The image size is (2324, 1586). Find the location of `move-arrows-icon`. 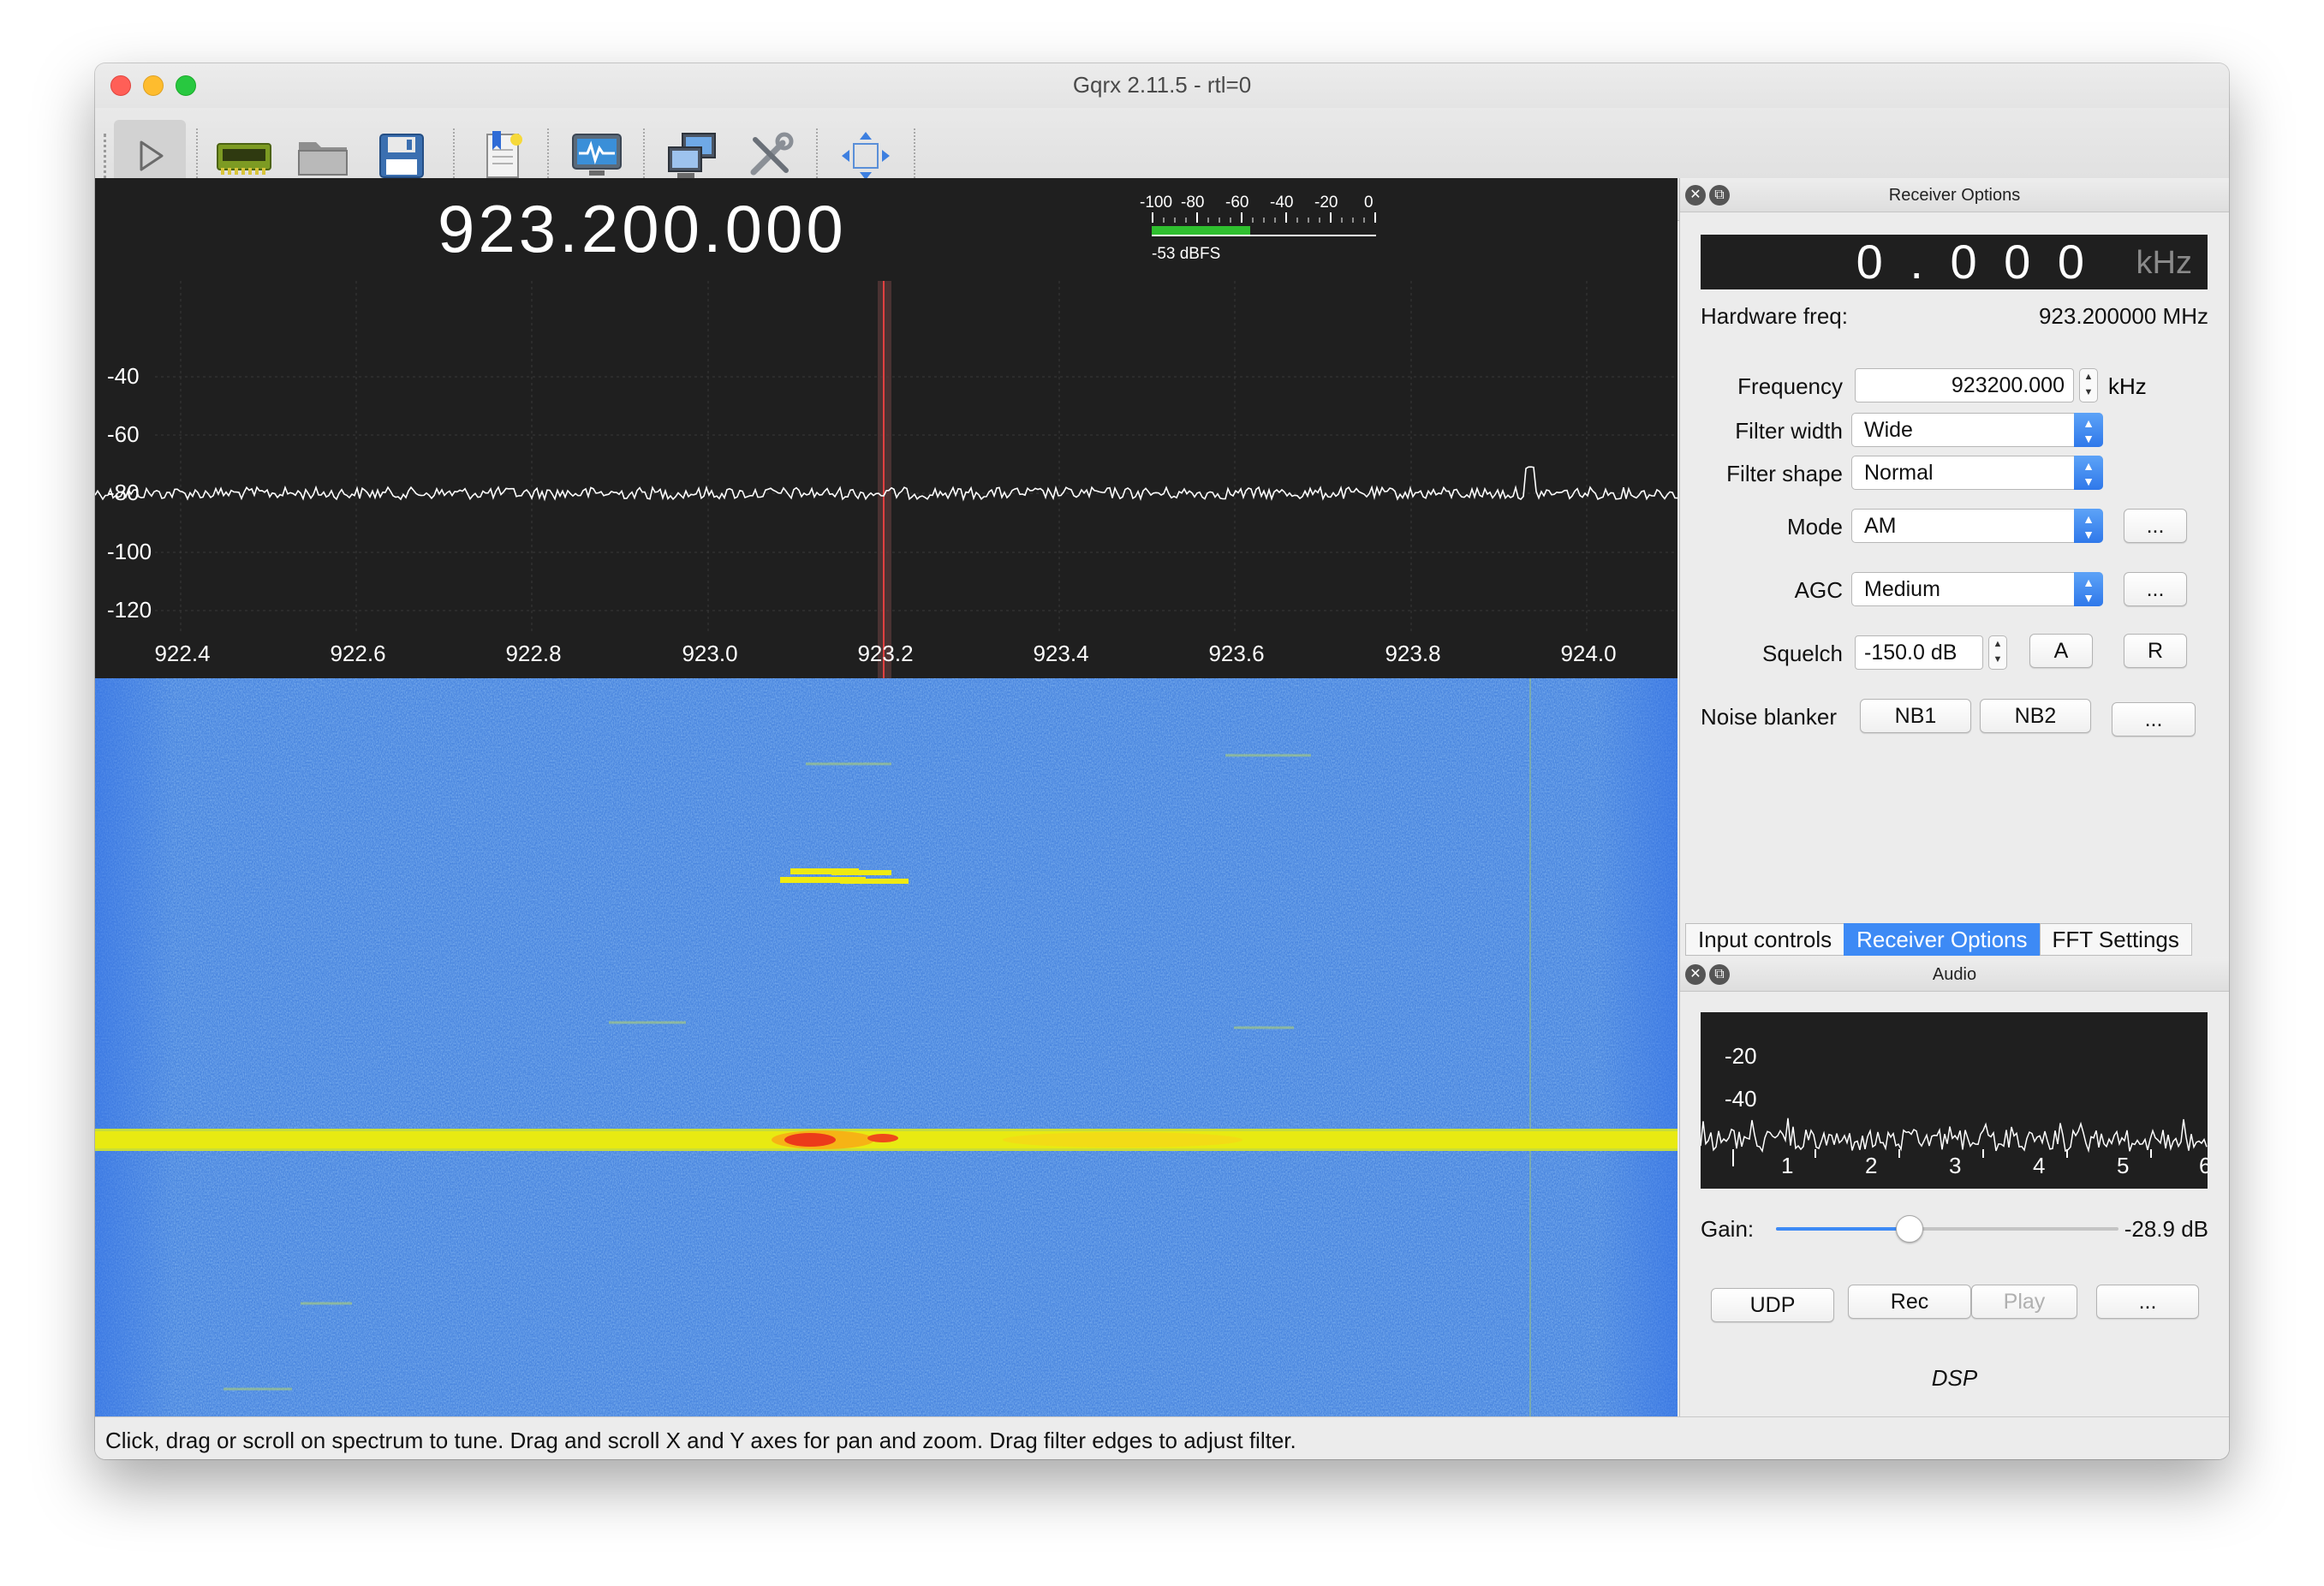

move-arrows-icon is located at coordinates (866, 156).